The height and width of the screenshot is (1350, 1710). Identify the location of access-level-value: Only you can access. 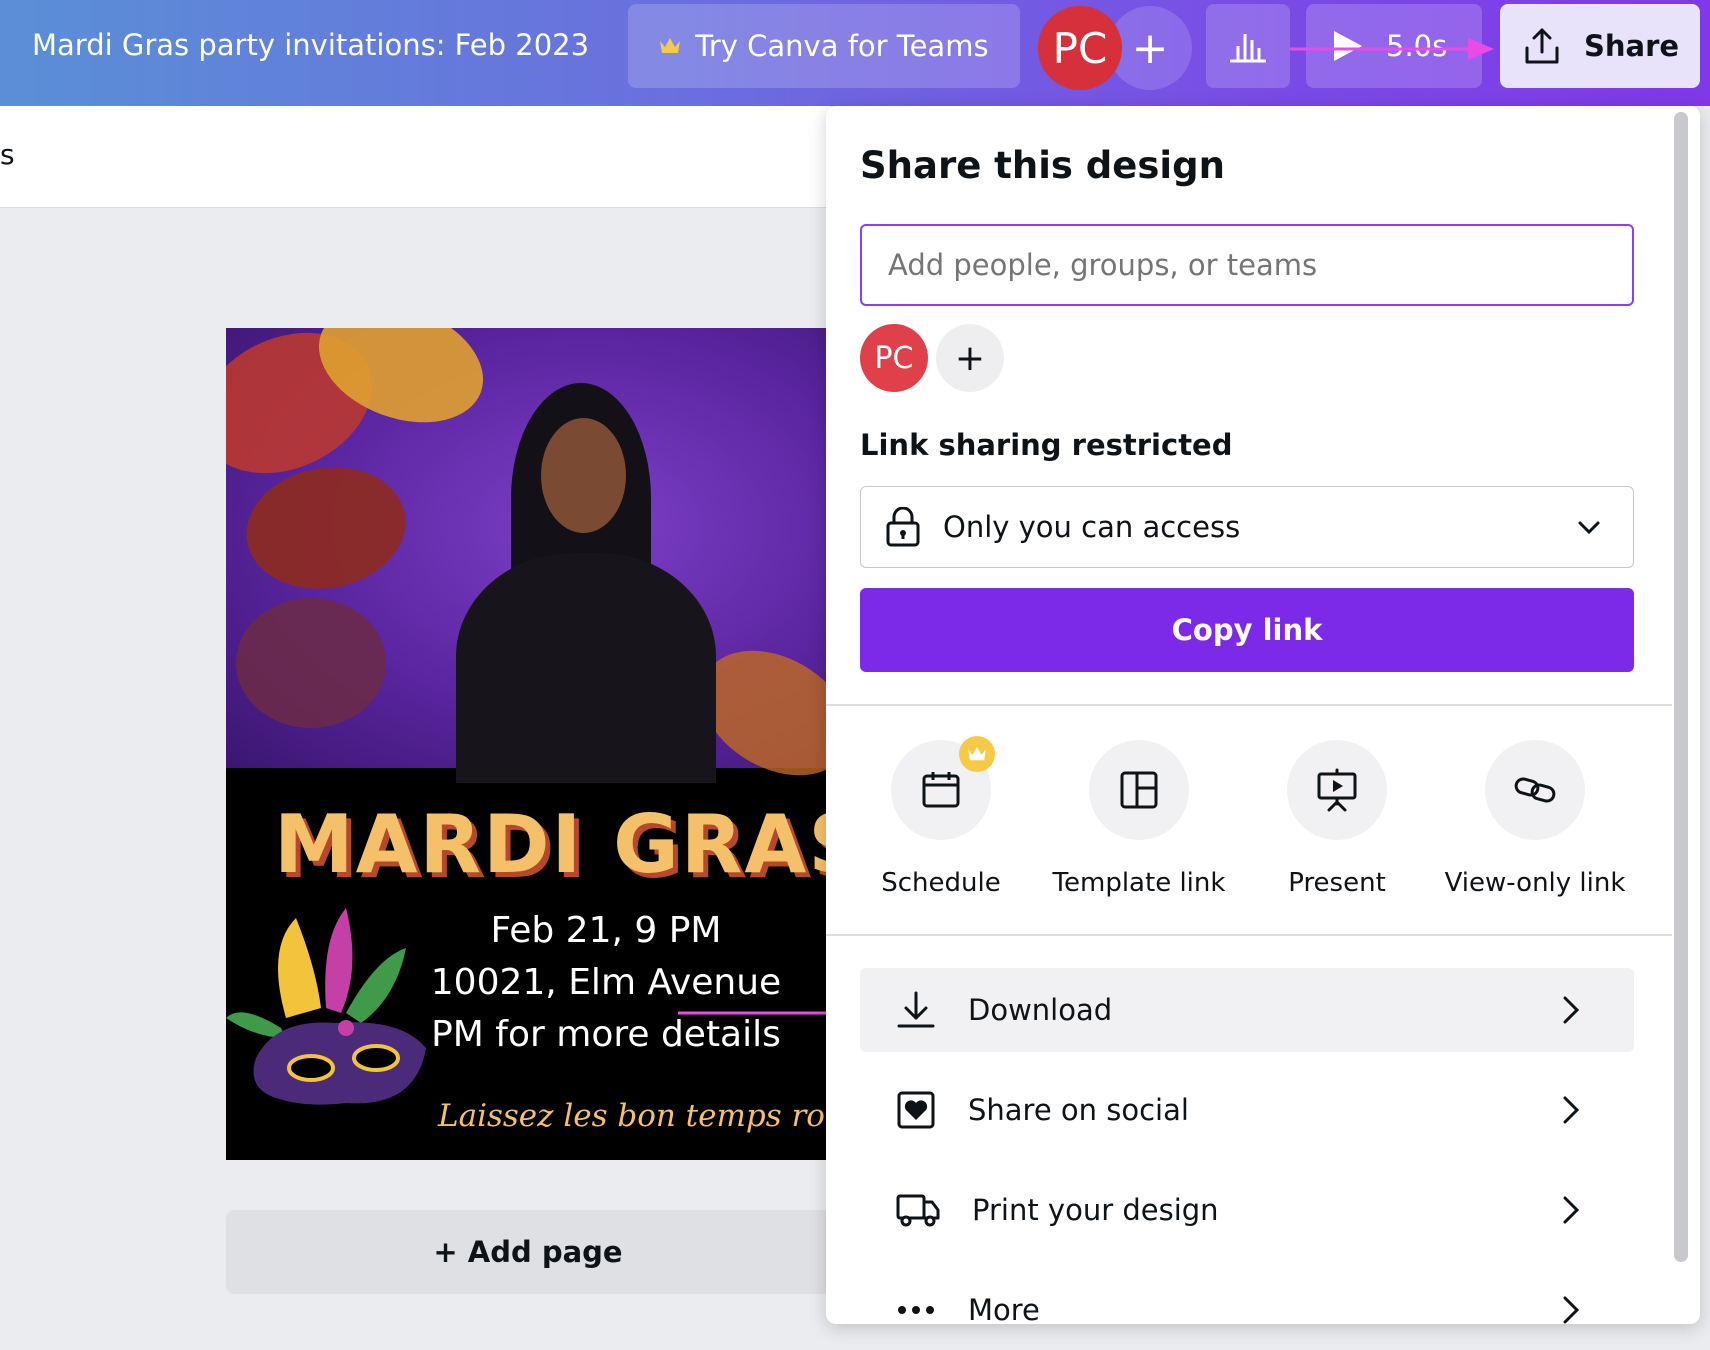
(1092, 527).